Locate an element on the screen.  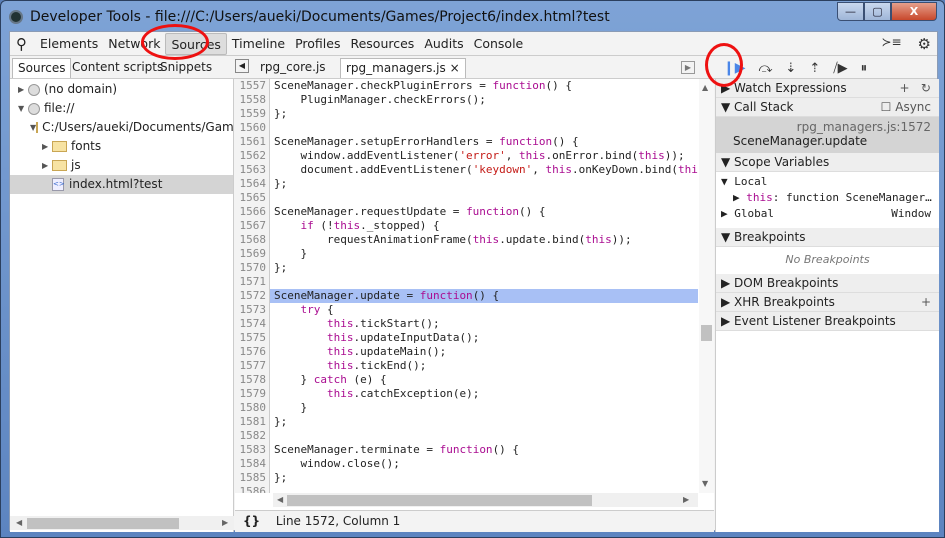
tab-timeline: Timeline is located at coordinates (258, 44).